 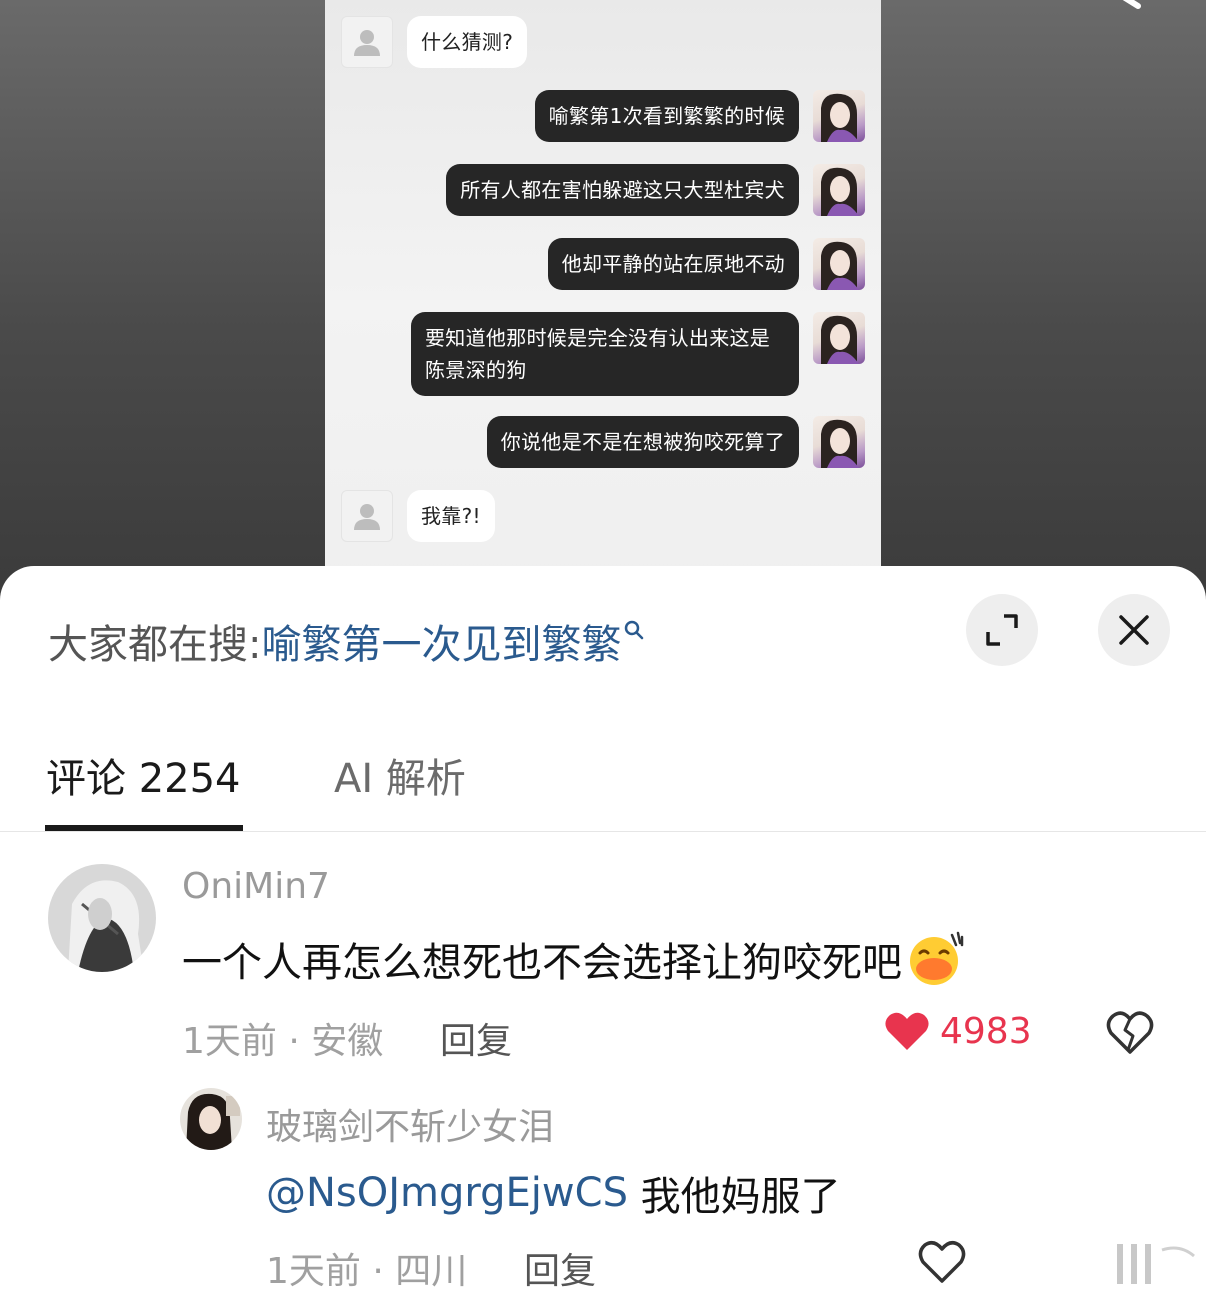 I want to click on broken-heart-icon, so click(x=1130, y=1033).